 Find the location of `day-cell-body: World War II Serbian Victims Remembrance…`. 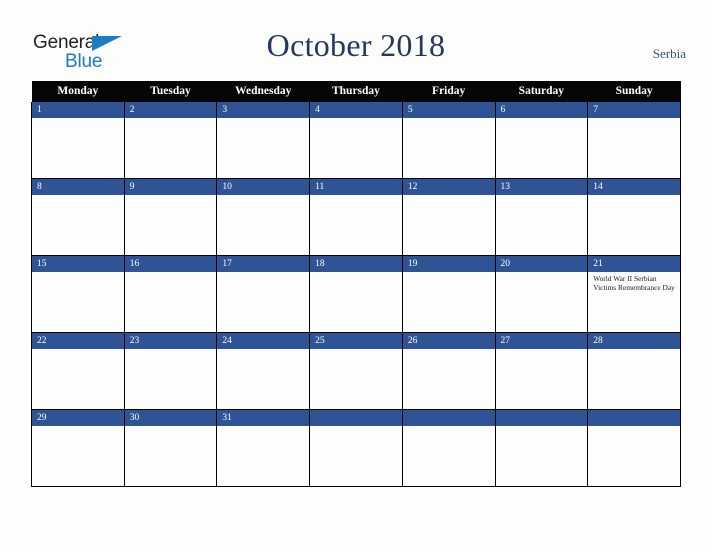

day-cell-body: World War II Serbian Victims Remembrance… is located at coordinates (634, 302).